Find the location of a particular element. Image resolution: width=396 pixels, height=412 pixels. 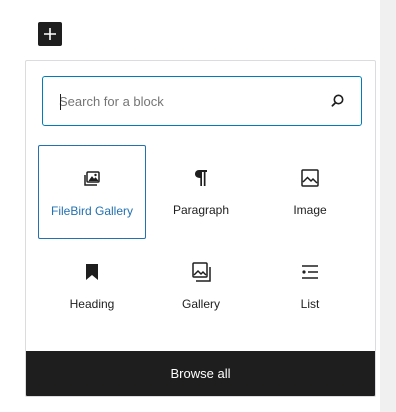

list-icon is located at coordinates (310, 272).